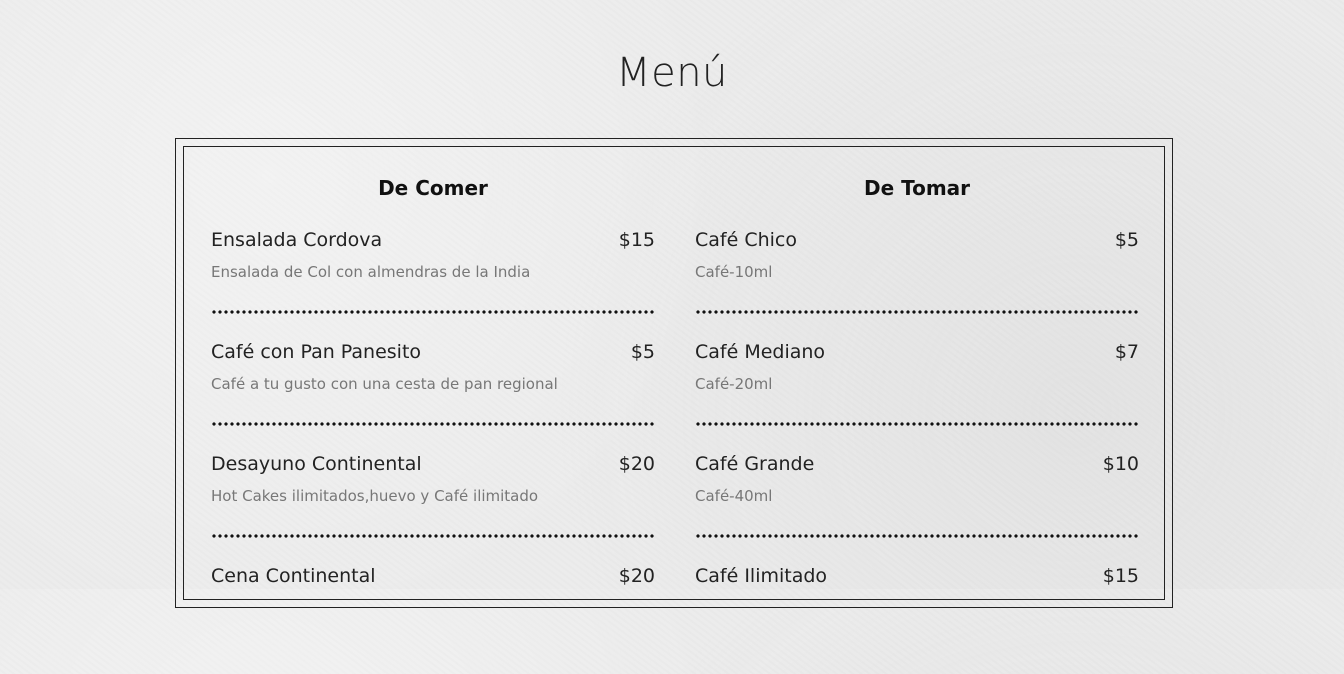 This screenshot has width=1344, height=674. Describe the element at coordinates (1126, 352) in the screenshot. I see `item-price: $7` at that location.